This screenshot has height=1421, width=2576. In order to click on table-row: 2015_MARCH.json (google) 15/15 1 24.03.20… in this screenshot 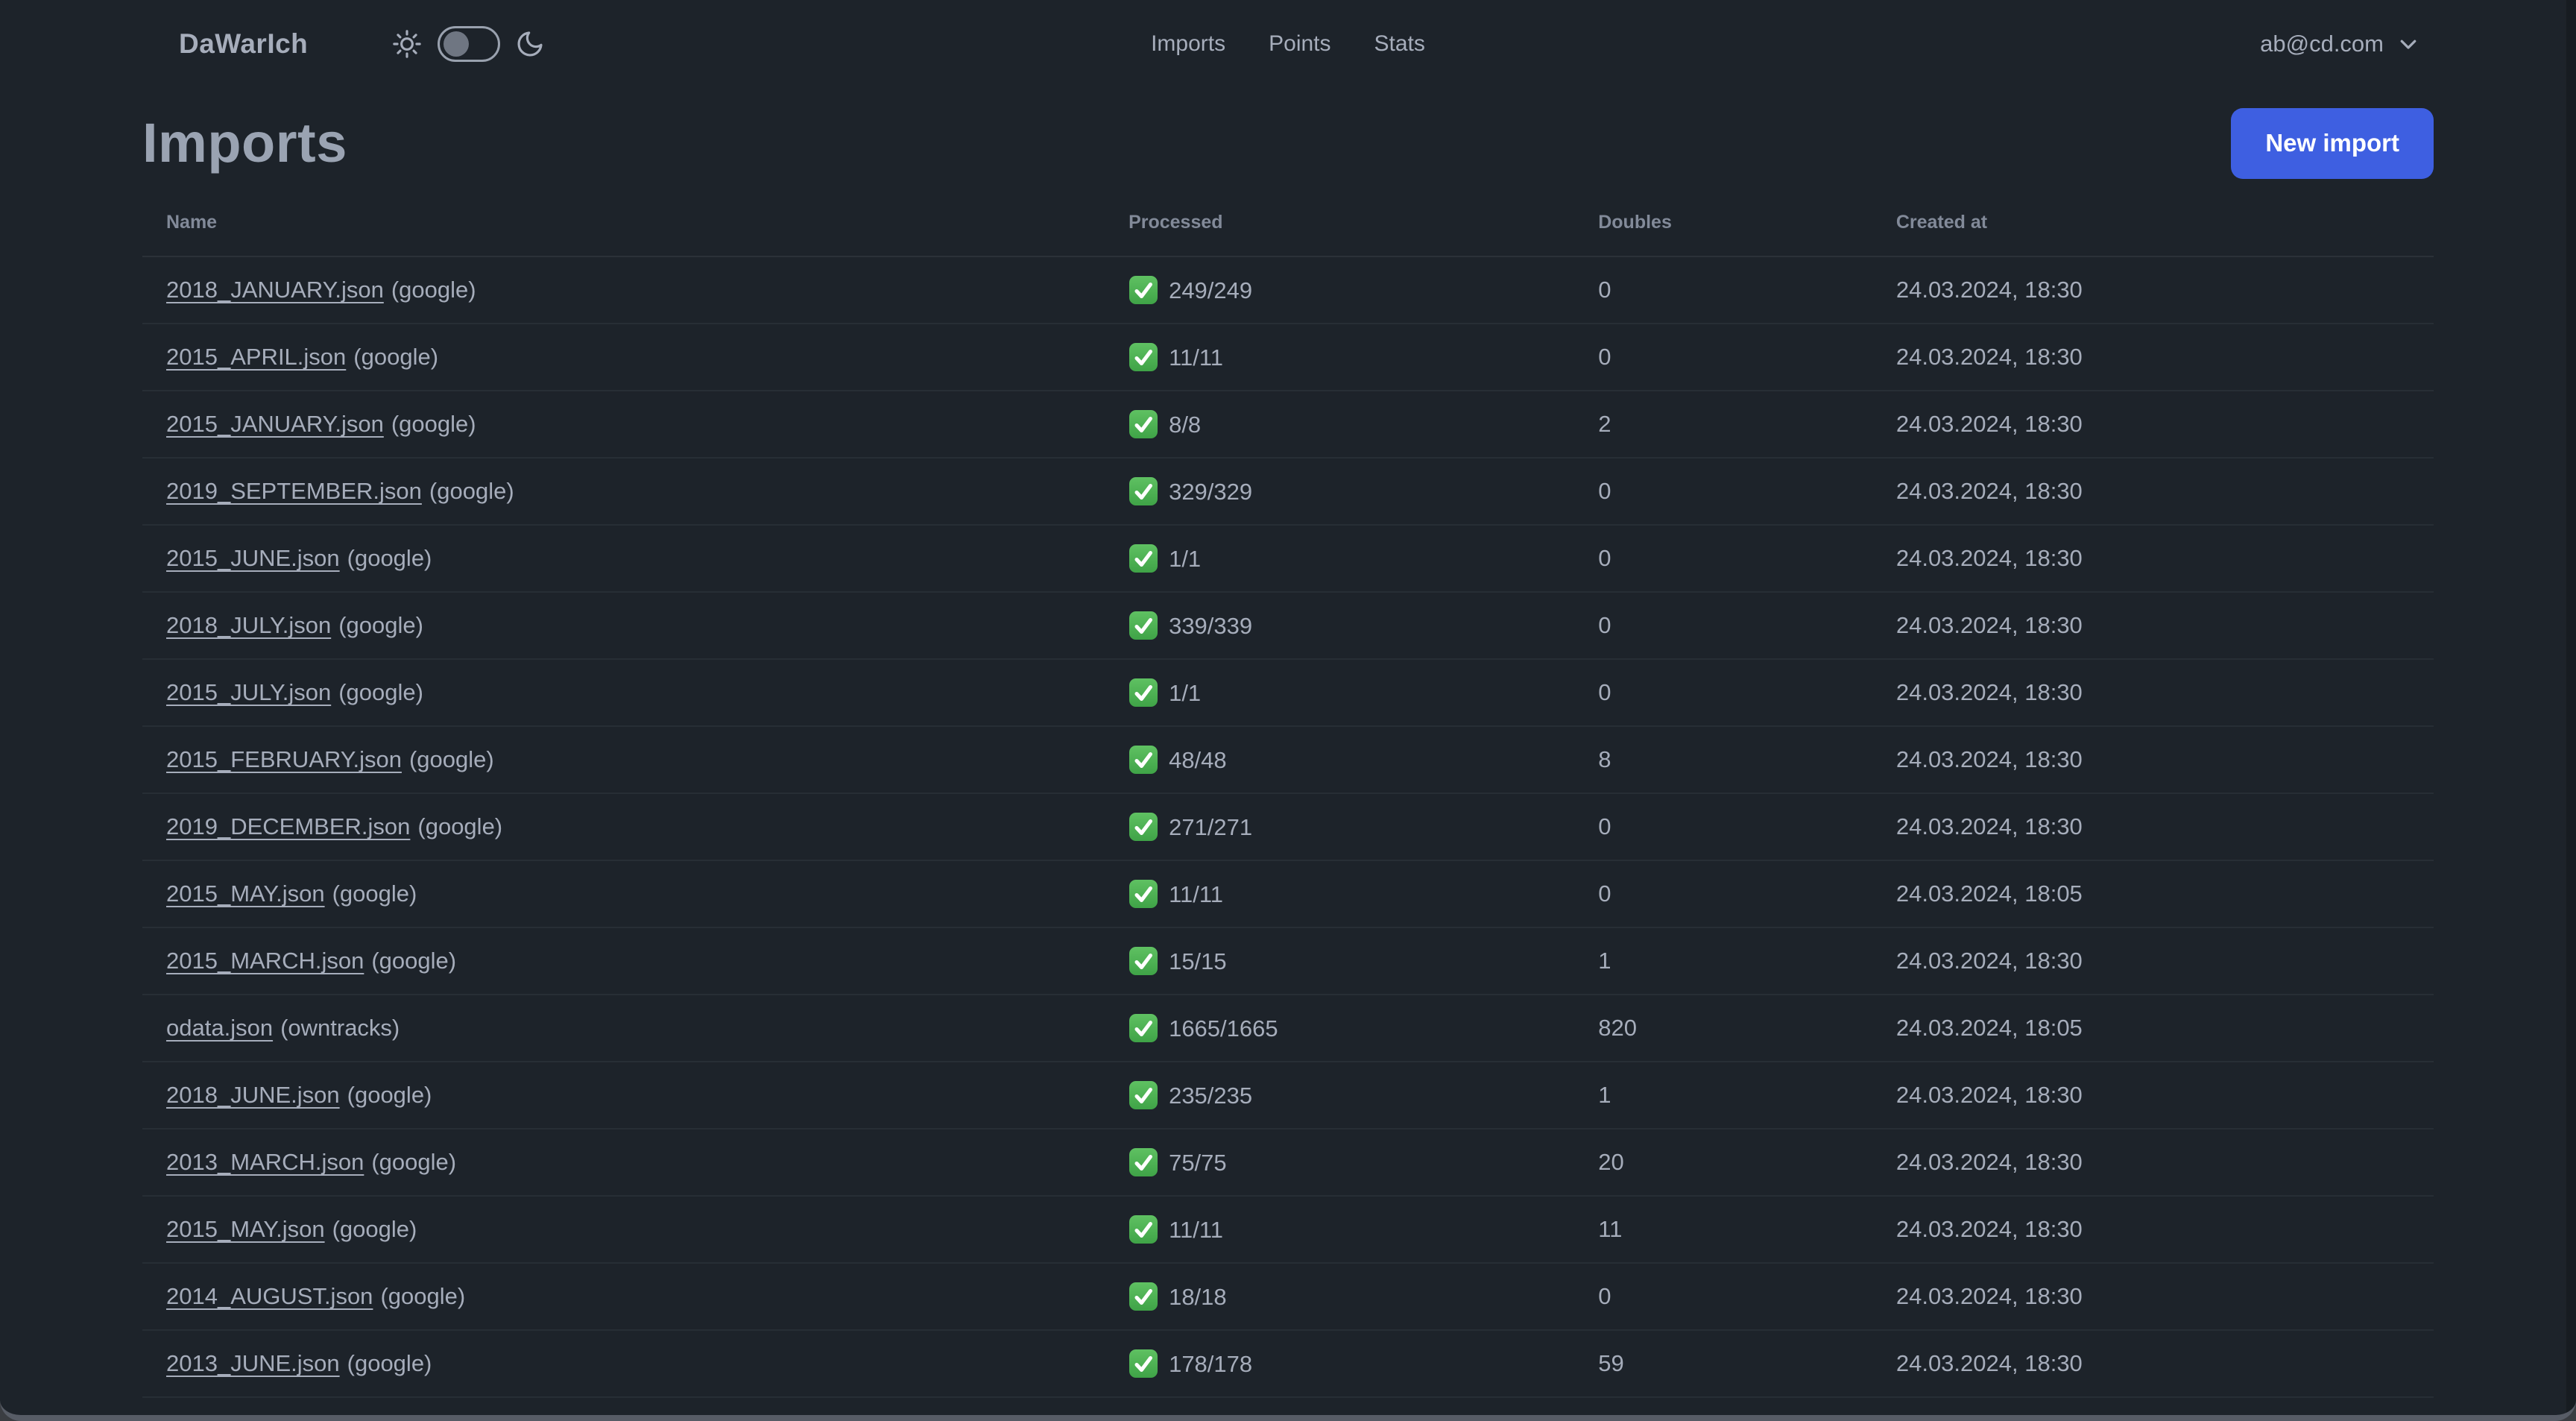, I will do `click(1288, 961)`.